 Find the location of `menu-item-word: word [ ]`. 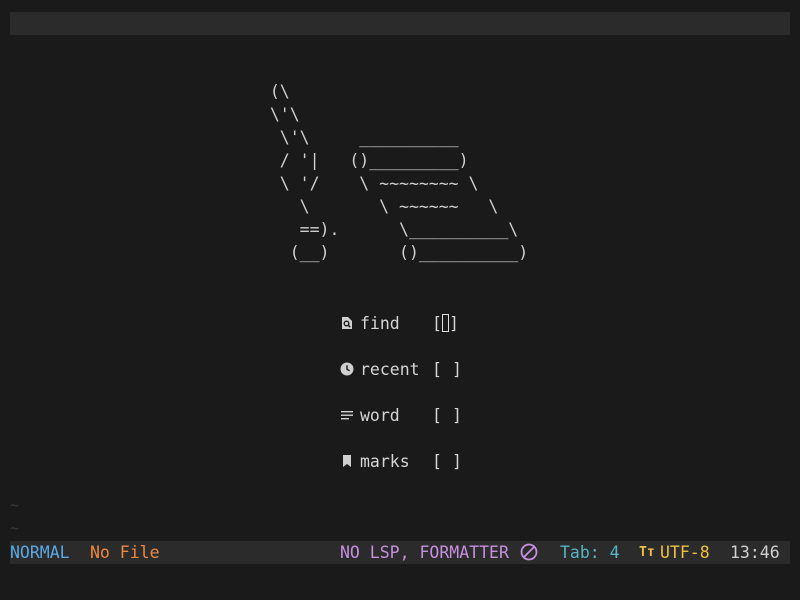

menu-item-word: word [ ] is located at coordinates (401, 415).